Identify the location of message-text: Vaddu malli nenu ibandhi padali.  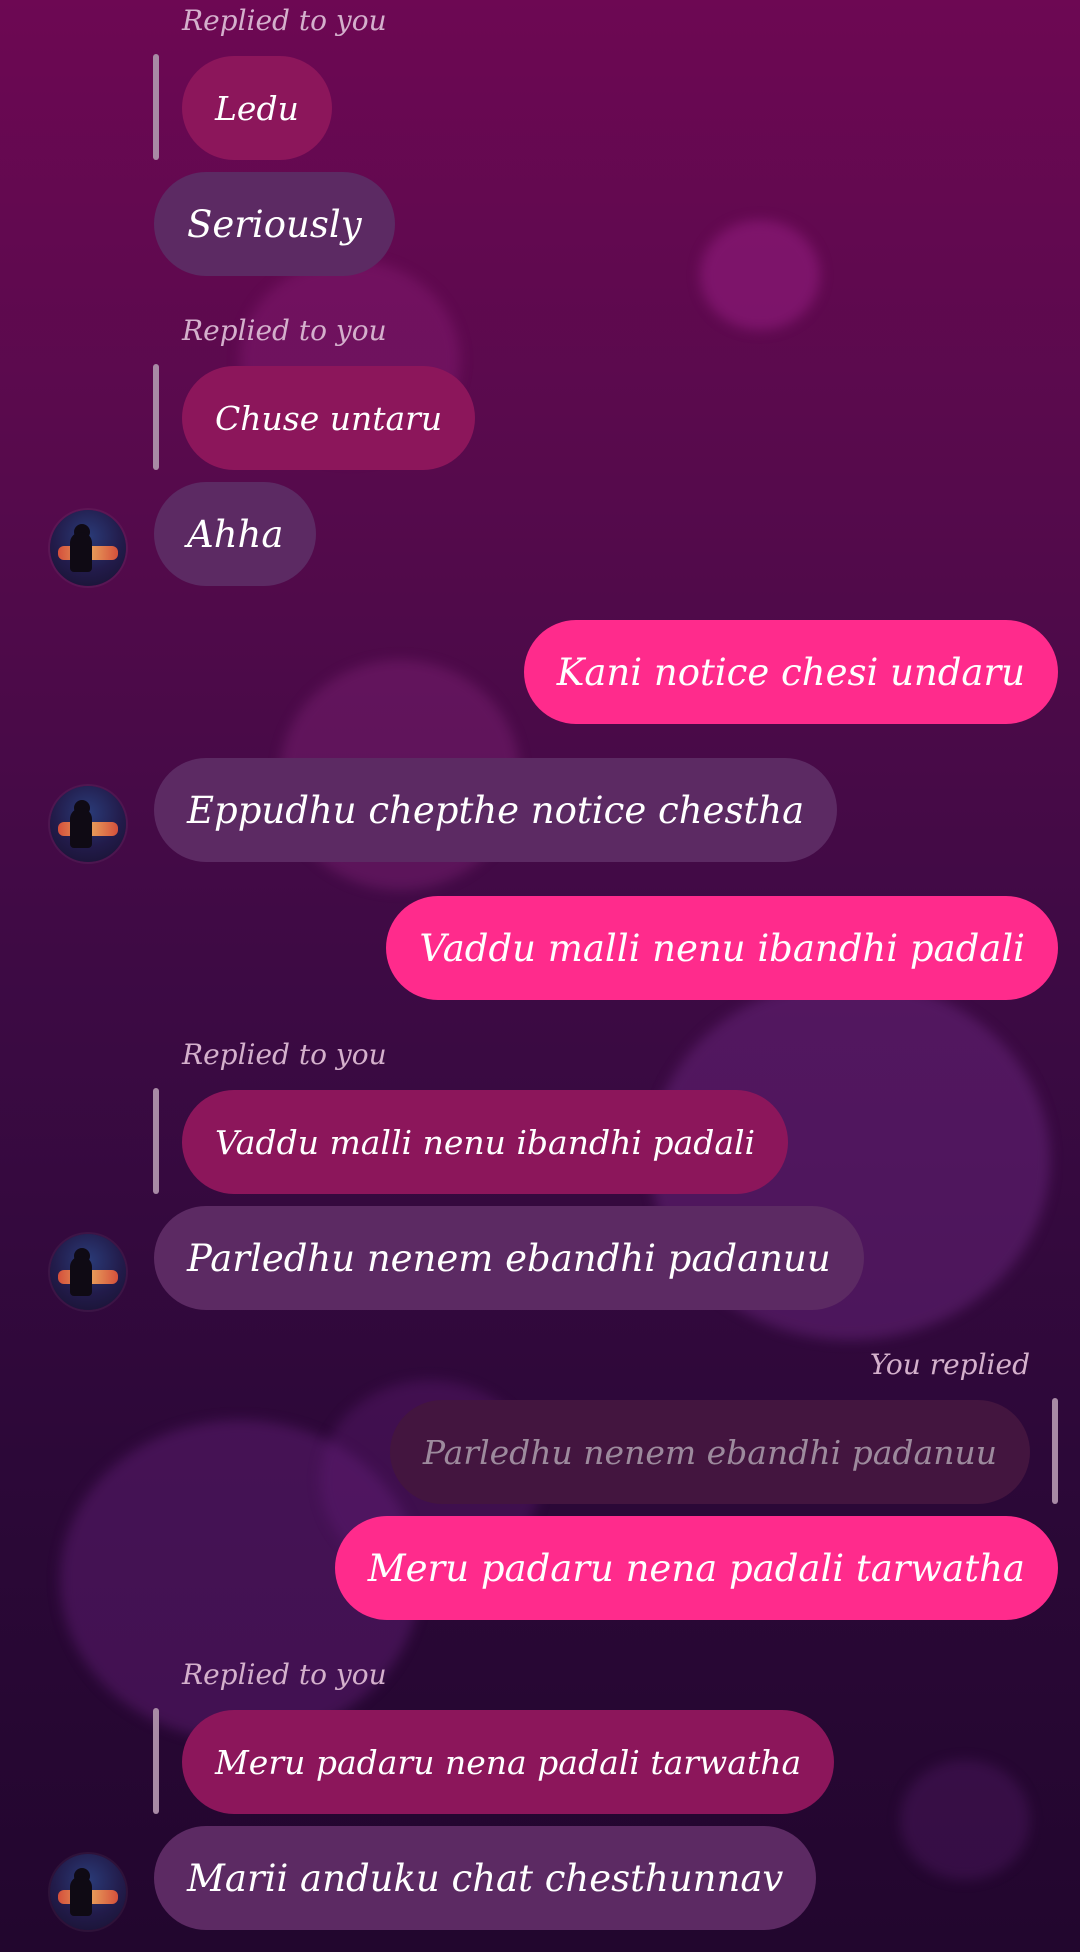
(722, 948).